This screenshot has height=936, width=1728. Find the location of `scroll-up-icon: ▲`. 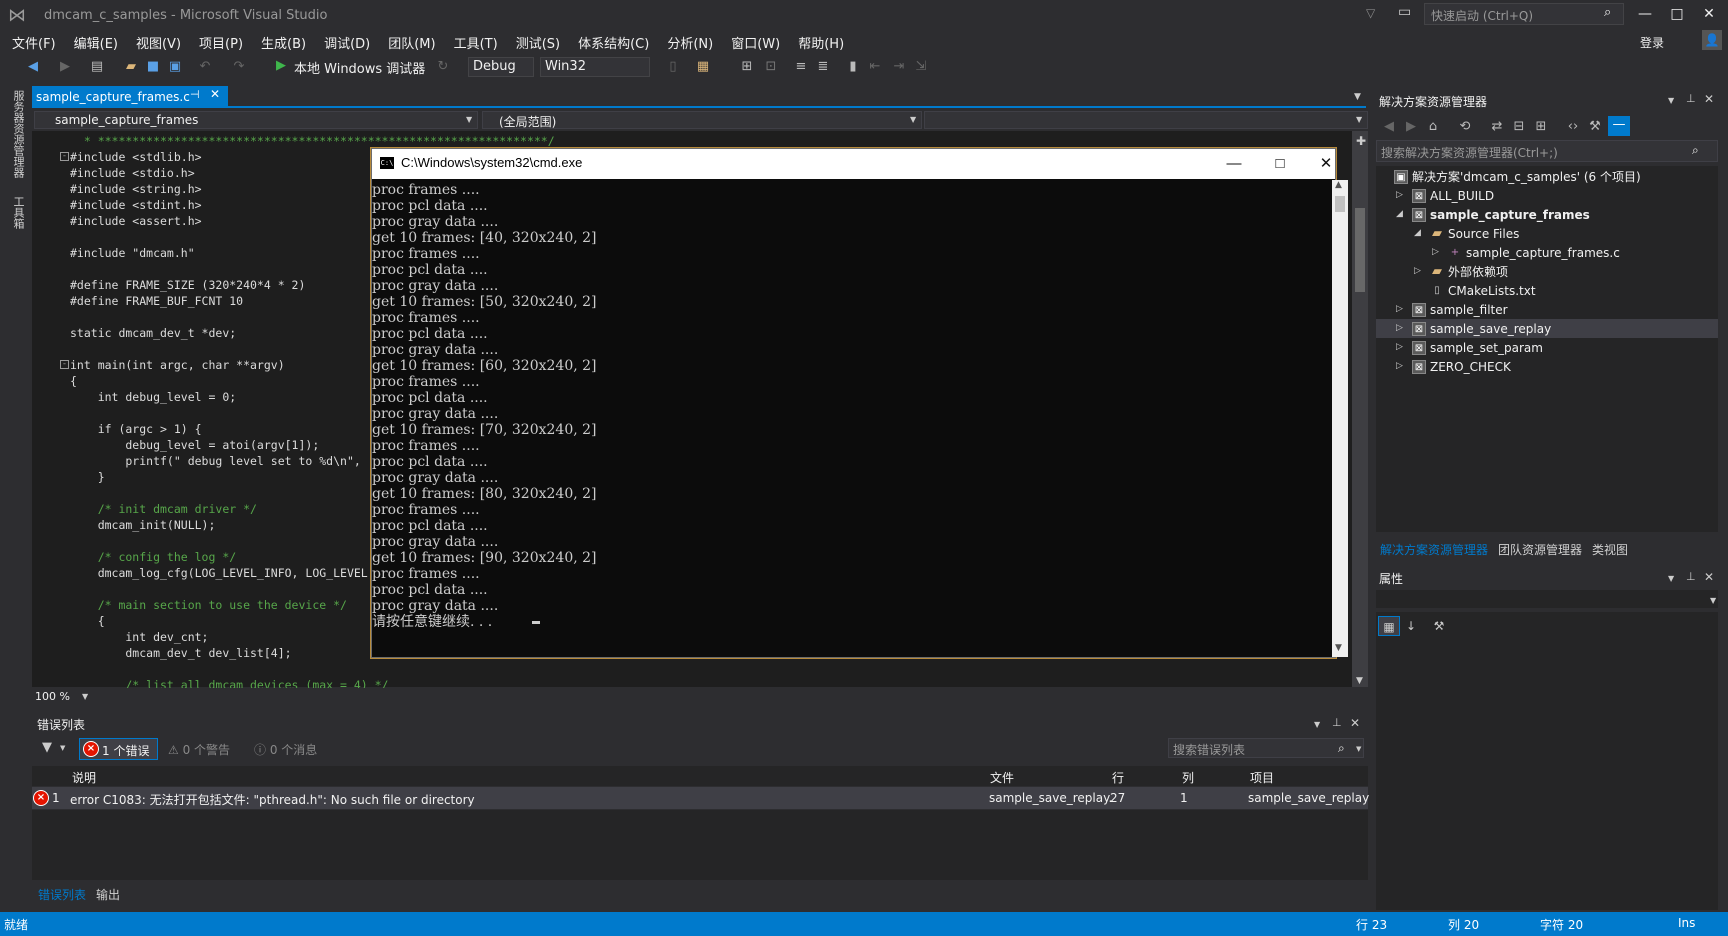

scroll-up-icon: ▲ is located at coordinates (1338, 185).